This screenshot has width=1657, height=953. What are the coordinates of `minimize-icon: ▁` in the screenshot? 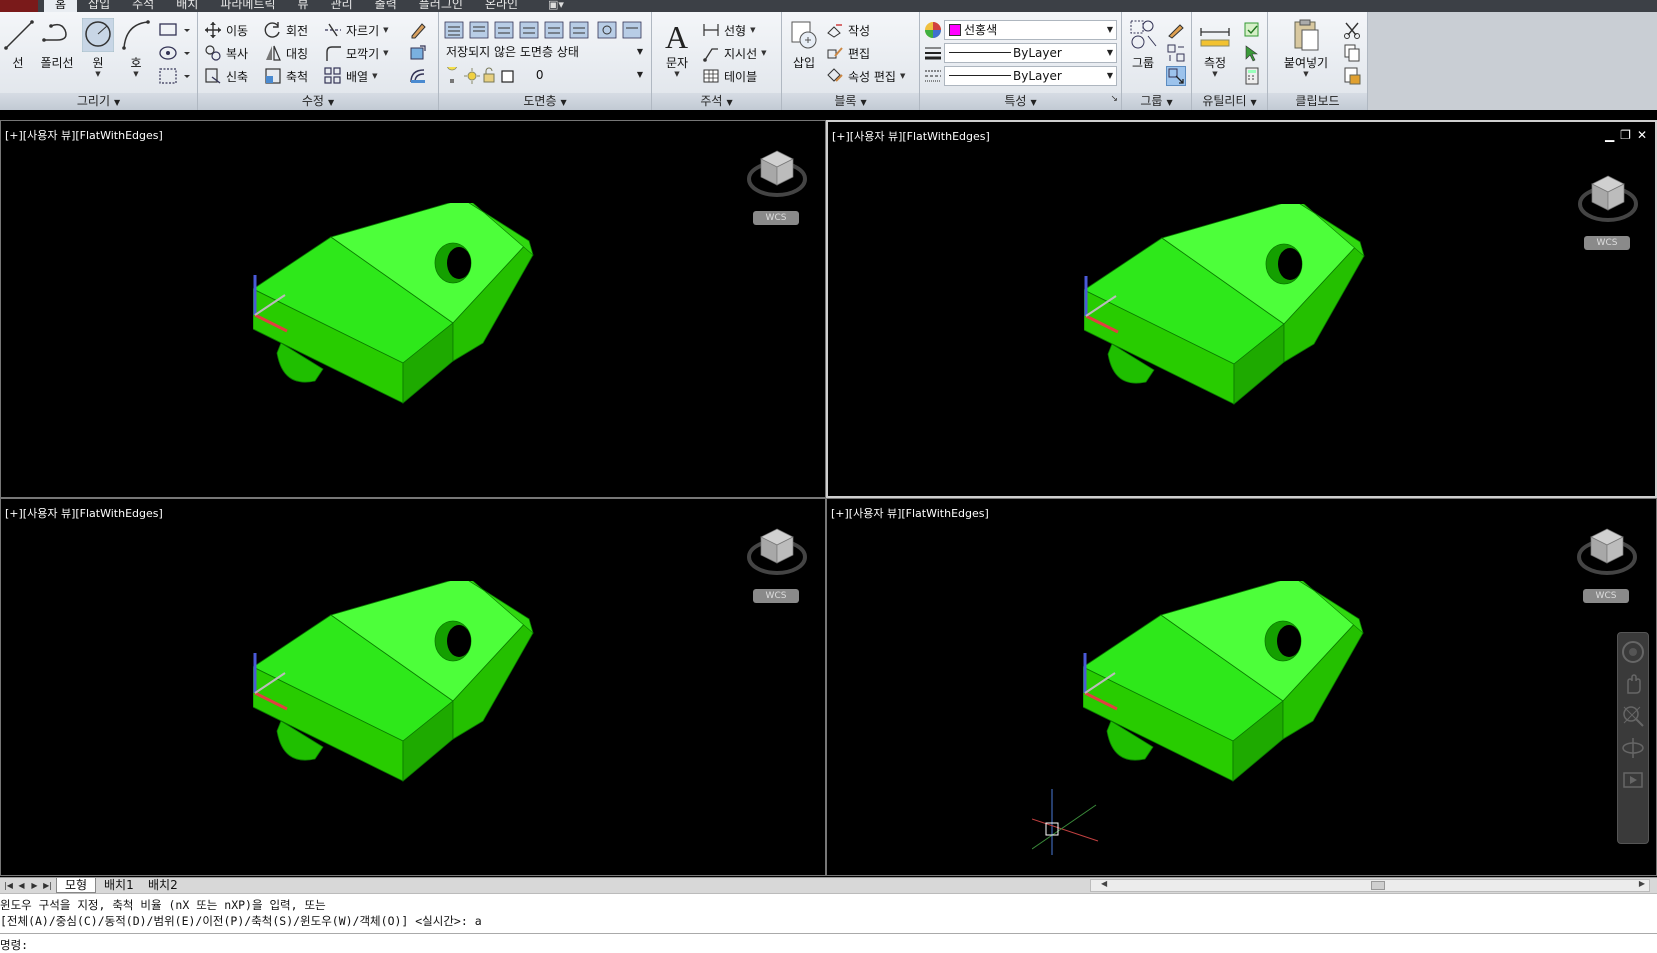 It's located at (1609, 135).